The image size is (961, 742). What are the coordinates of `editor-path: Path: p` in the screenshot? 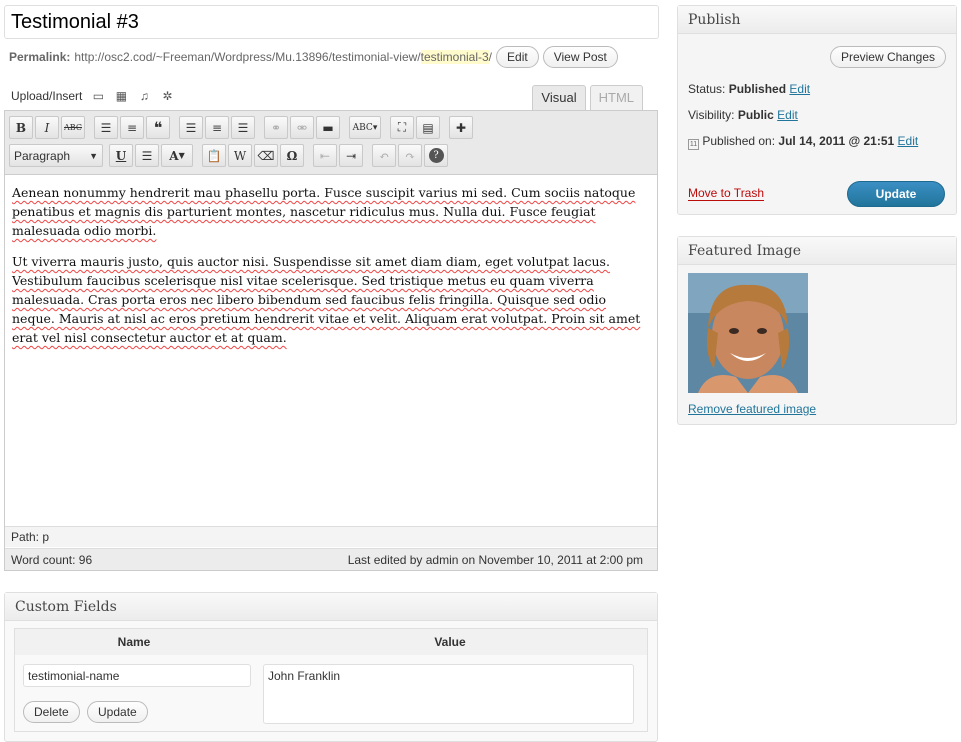 It's located at (331, 536).